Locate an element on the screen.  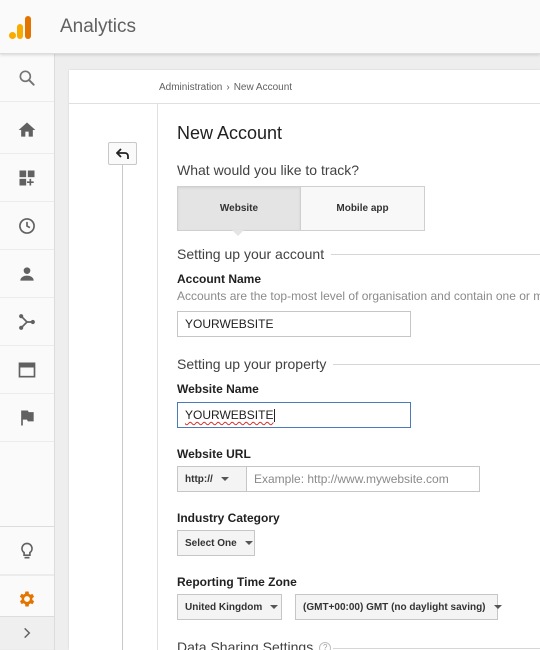
back-arrow-icon is located at coordinates (122, 153).